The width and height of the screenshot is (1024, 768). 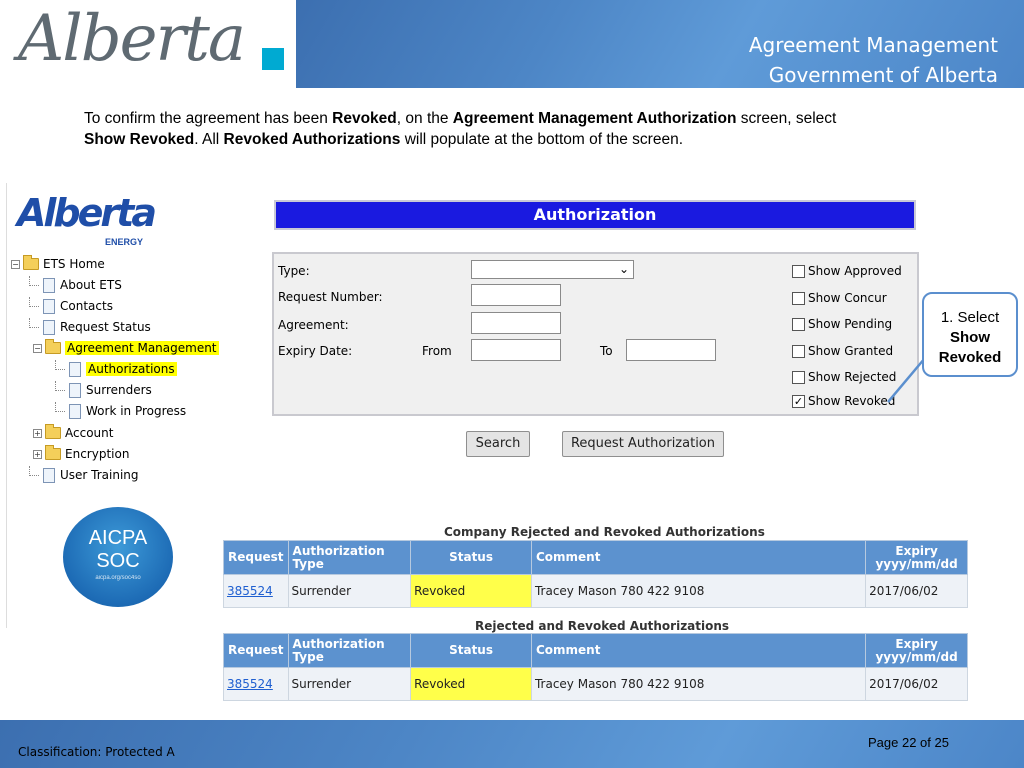 I want to click on aicpa-soc-badge: AICPA SOC aicpa.org/soc4so, so click(x=118, y=557).